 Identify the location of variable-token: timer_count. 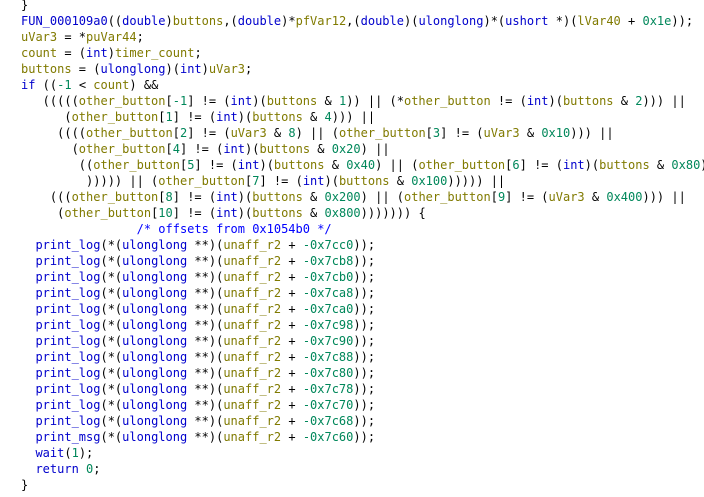
(154, 53).